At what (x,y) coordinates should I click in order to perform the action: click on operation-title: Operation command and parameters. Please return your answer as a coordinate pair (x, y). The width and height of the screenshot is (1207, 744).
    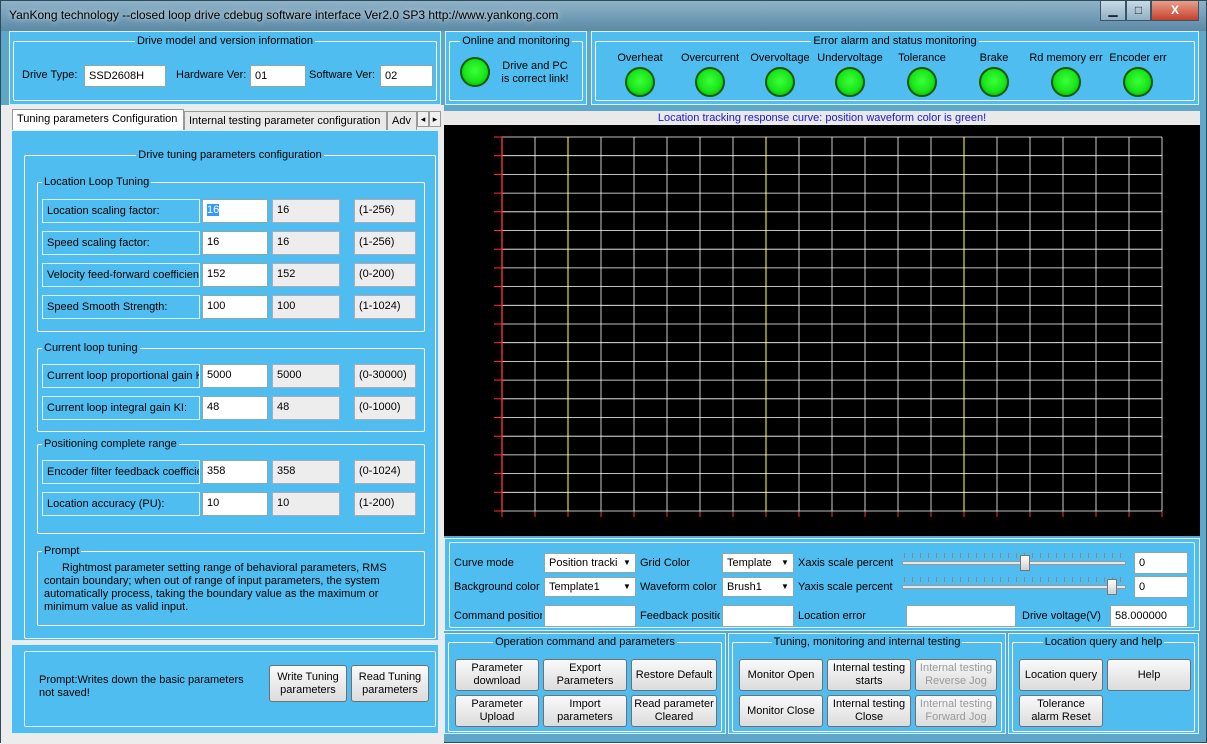
    Looking at the image, I should click on (585, 642).